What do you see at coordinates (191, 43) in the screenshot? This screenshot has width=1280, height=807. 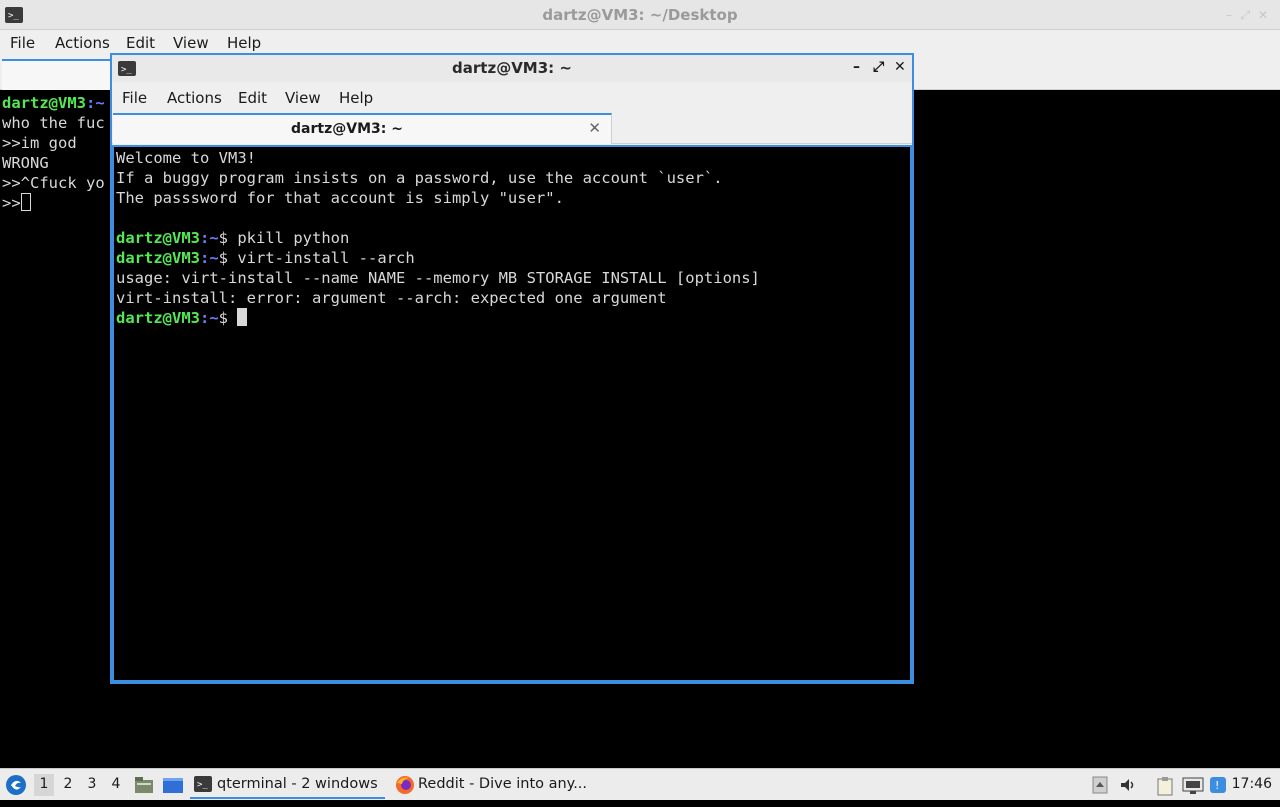 I see `back-menu-view: View` at bounding box center [191, 43].